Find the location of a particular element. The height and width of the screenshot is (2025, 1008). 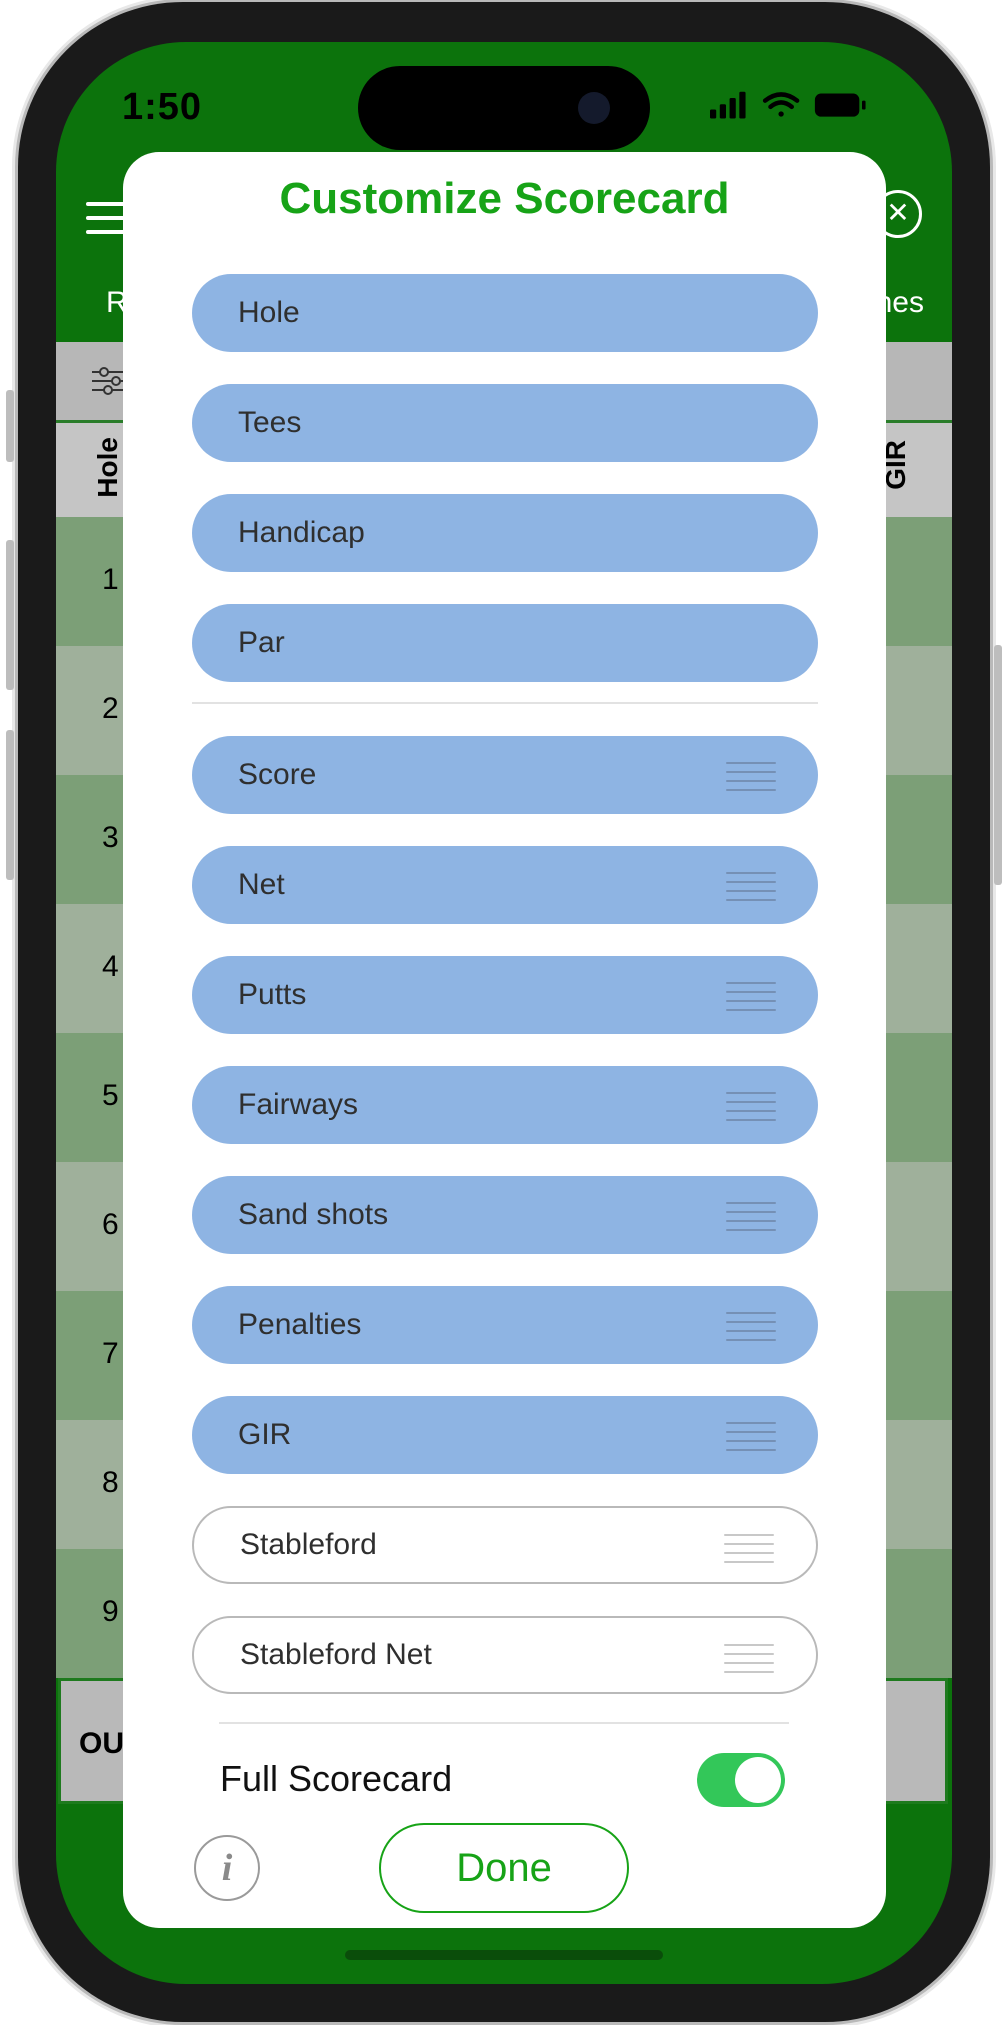

home-indicator is located at coordinates (504, 1955).